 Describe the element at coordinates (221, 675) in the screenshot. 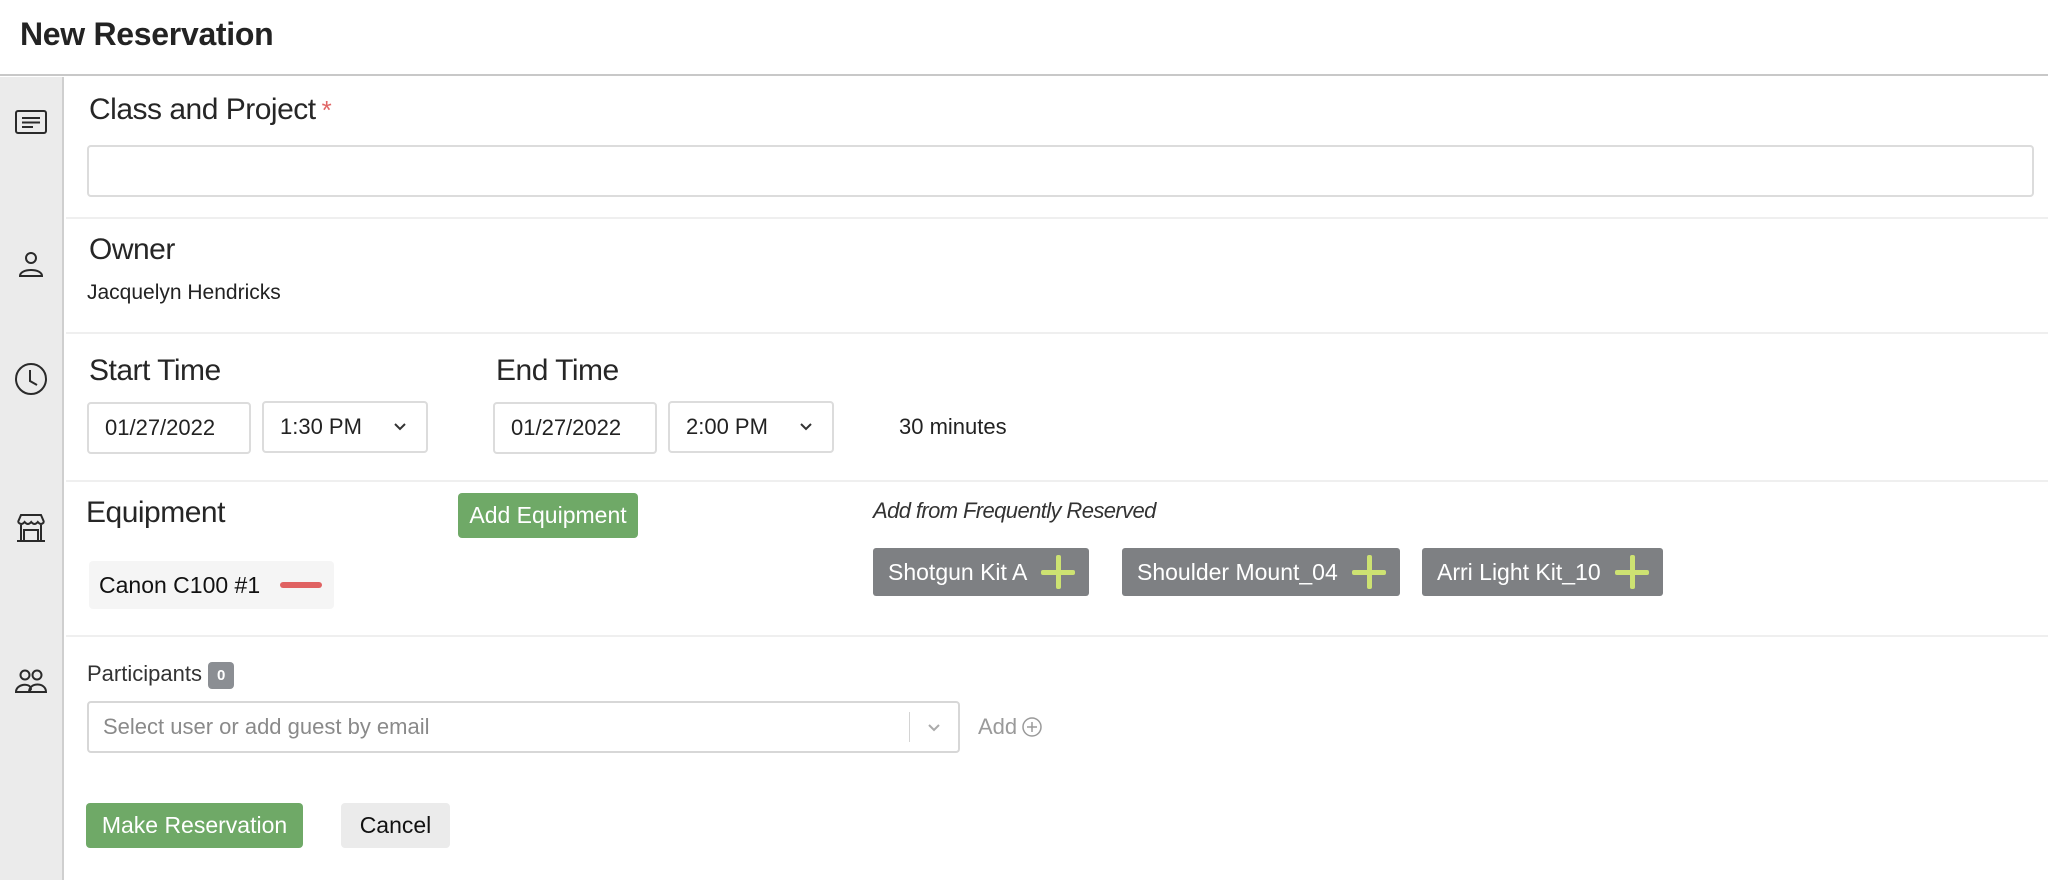

I see `participants-count-badge: 0` at that location.